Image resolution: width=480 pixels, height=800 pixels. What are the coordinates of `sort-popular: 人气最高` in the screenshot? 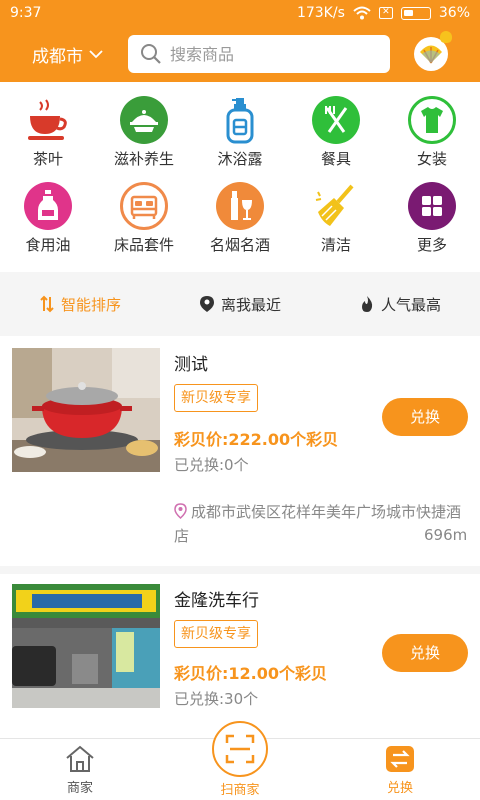 It's located at (400, 304).